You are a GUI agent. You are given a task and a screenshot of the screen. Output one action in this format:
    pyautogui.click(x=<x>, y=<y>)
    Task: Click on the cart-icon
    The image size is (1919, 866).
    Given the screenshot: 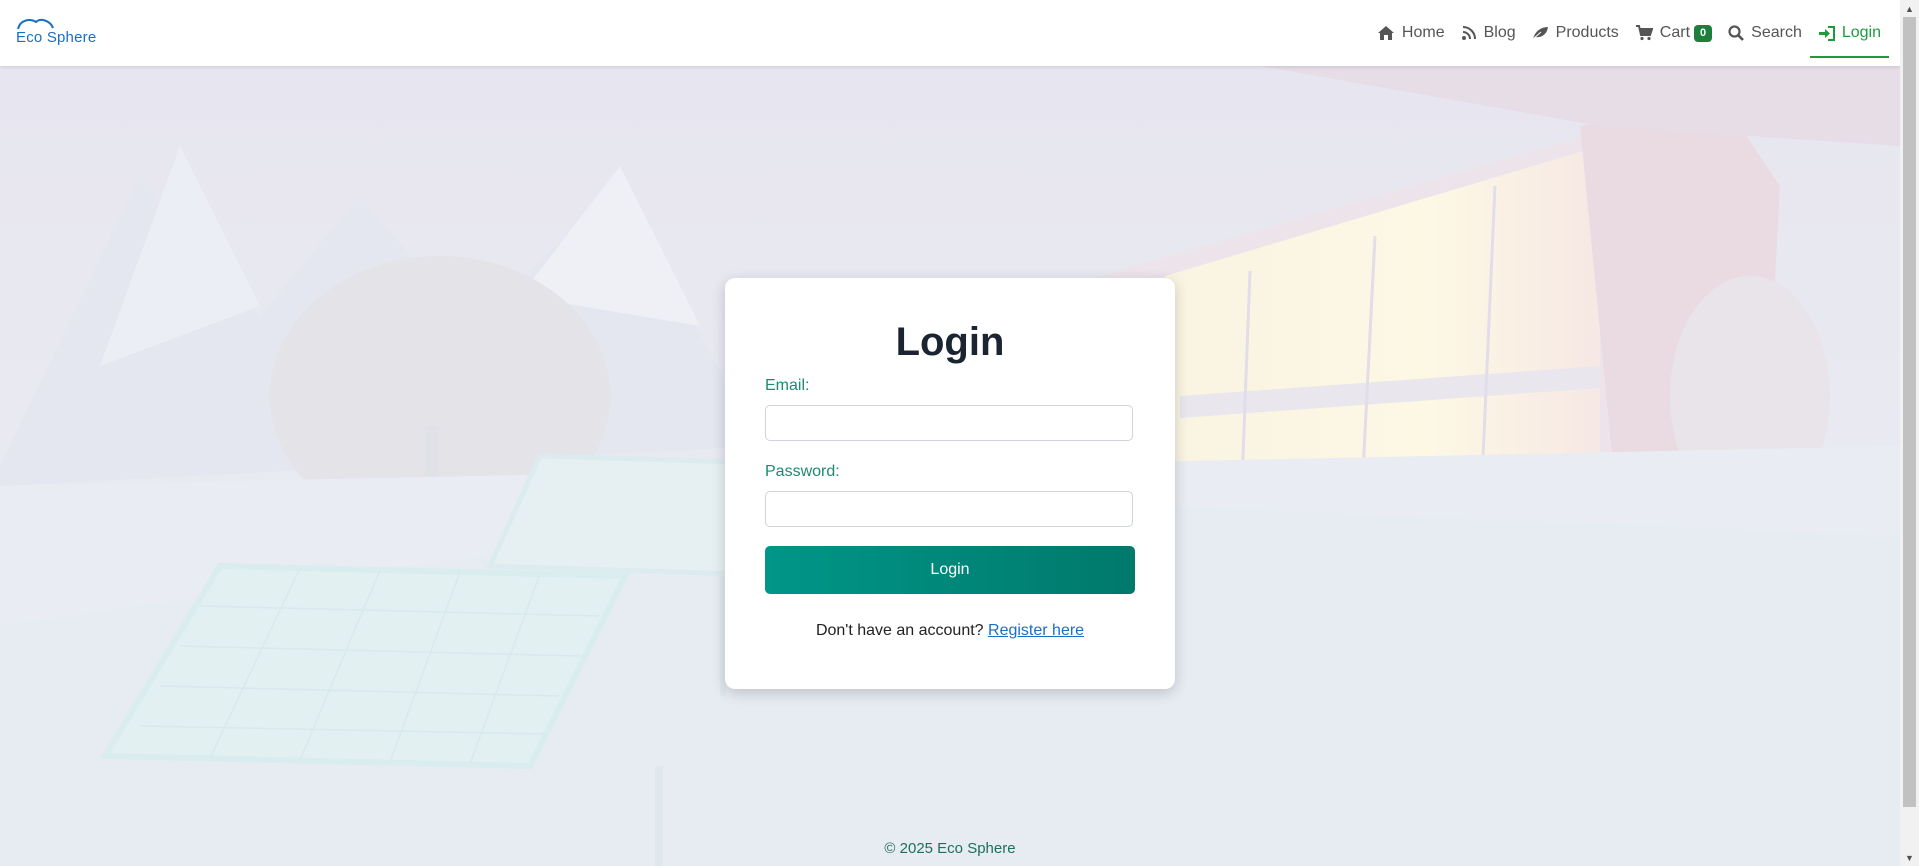 What is the action you would take?
    pyautogui.click(x=1644, y=33)
    